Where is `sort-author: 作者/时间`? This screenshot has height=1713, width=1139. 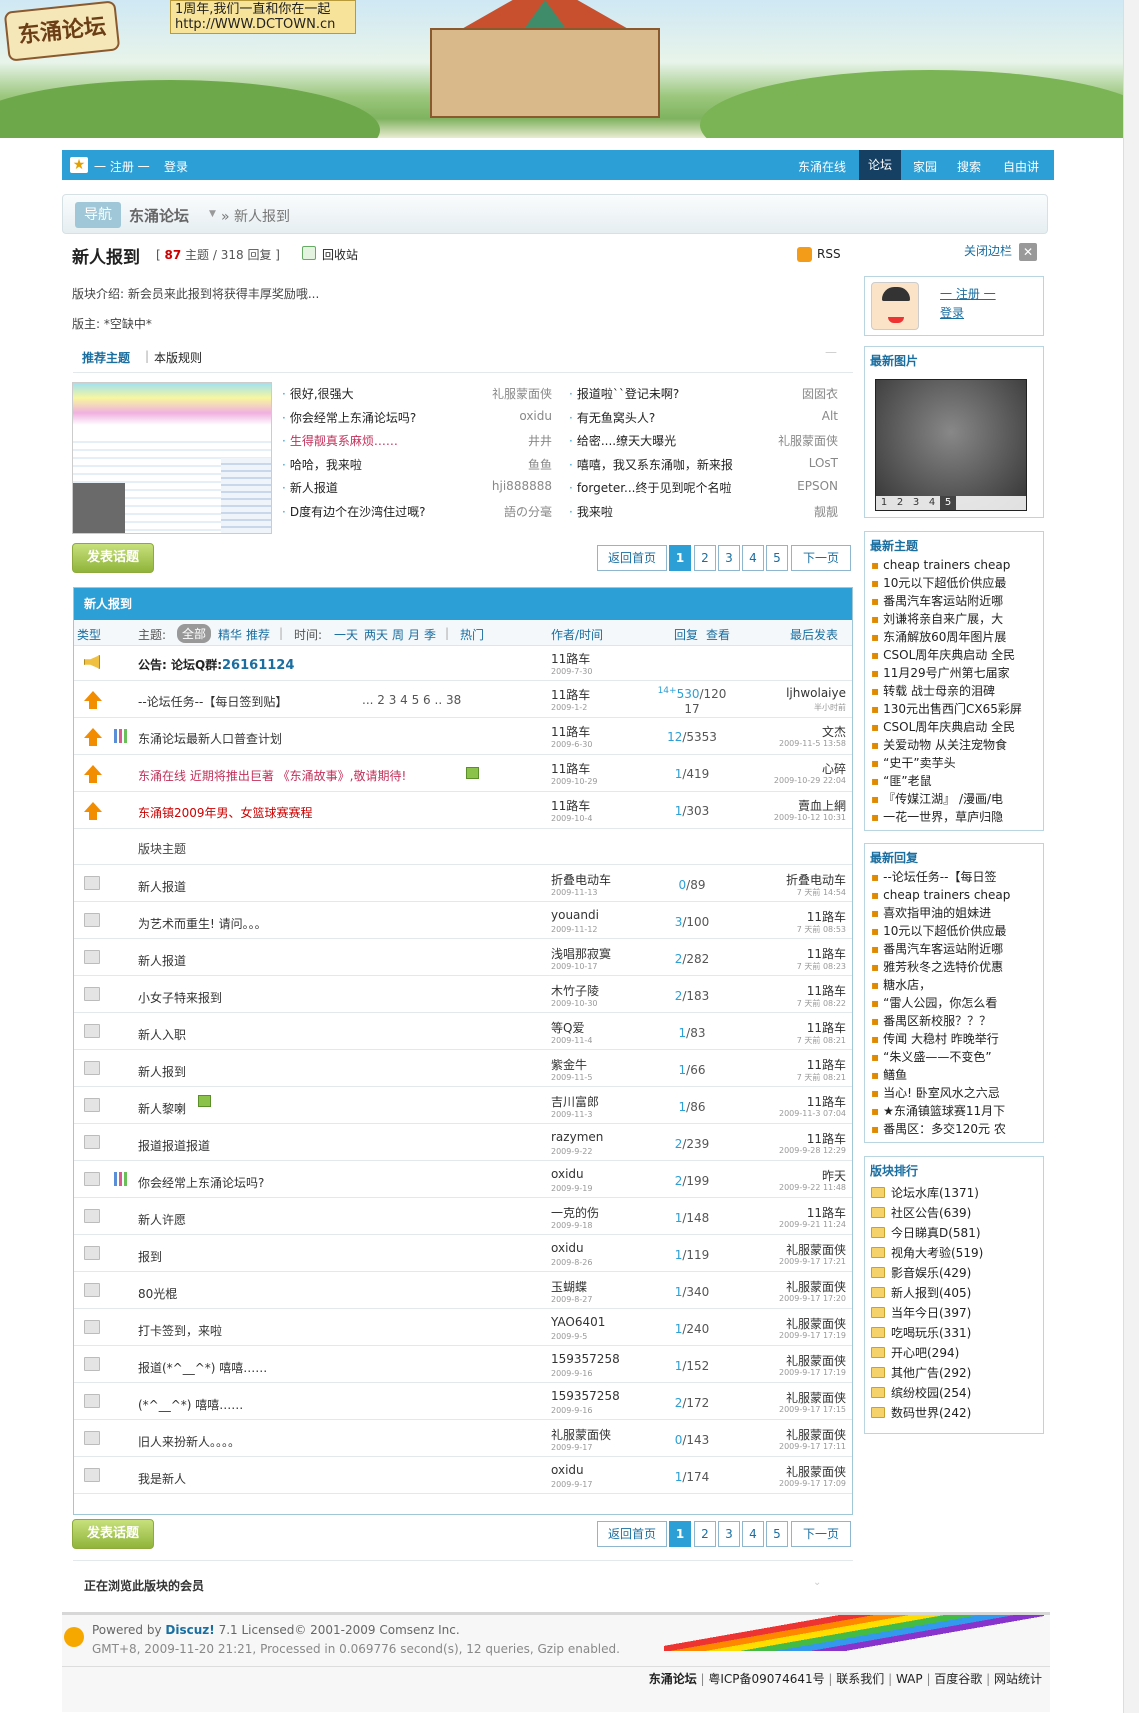
sort-author: 作者/时间 is located at coordinates (577, 634).